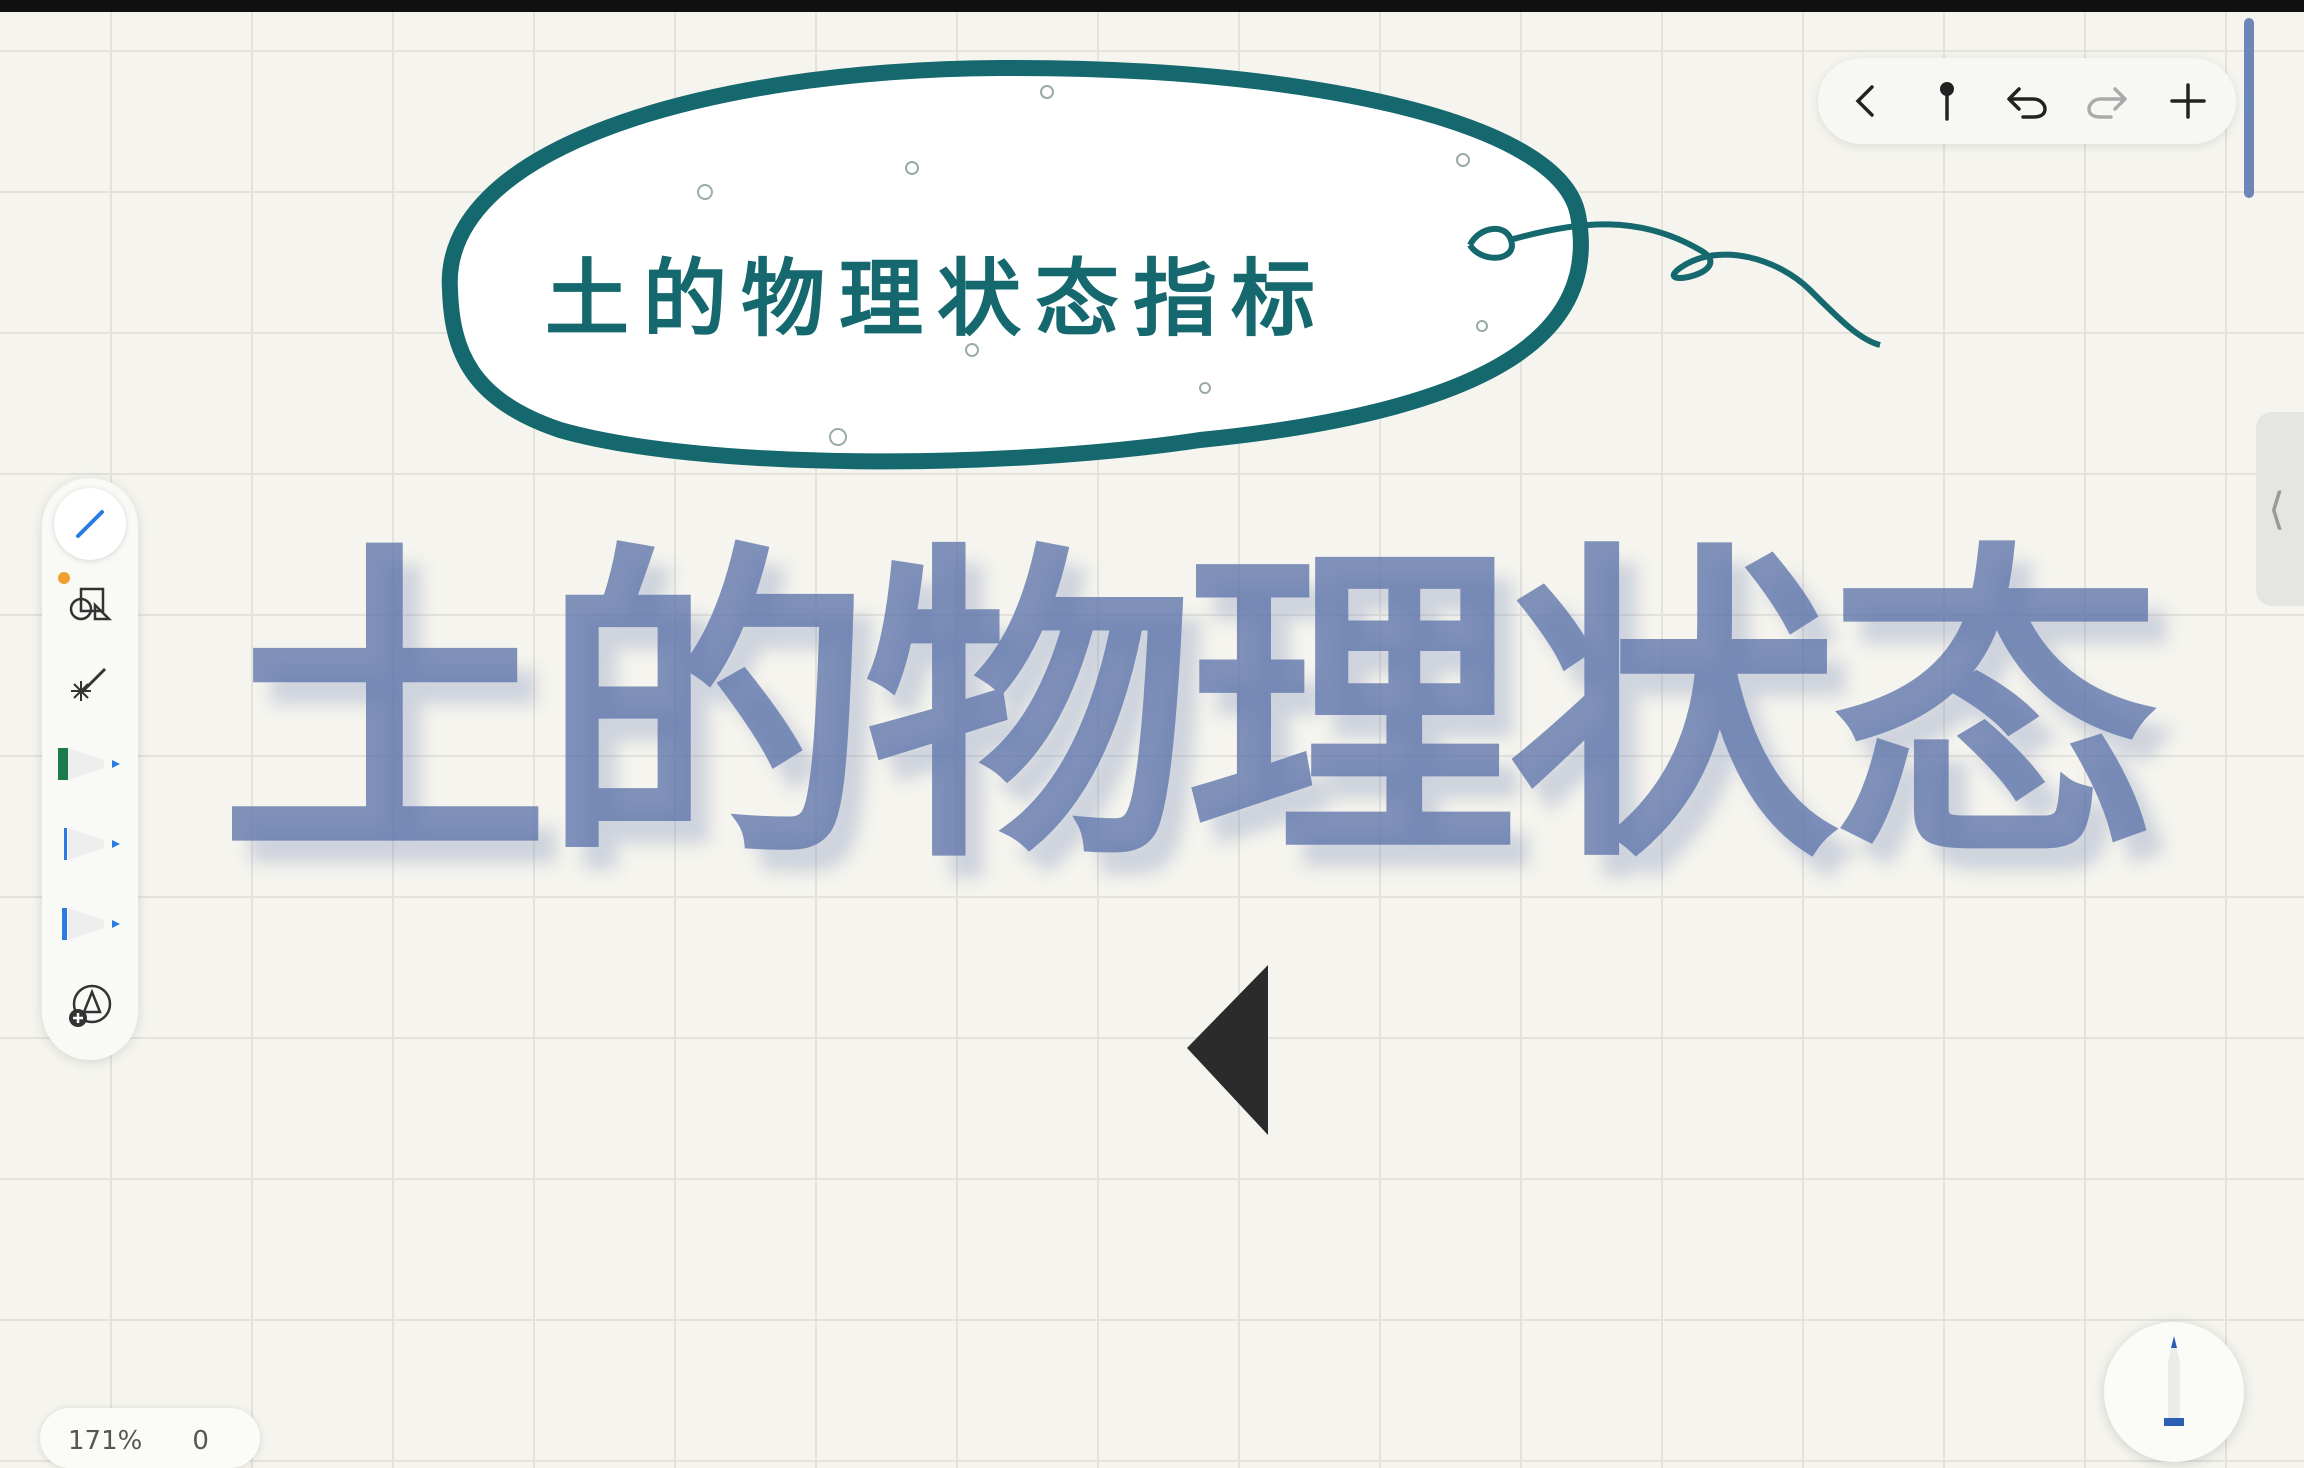 This screenshot has width=2304, height=1468. I want to click on undo-button, so click(2027, 101).